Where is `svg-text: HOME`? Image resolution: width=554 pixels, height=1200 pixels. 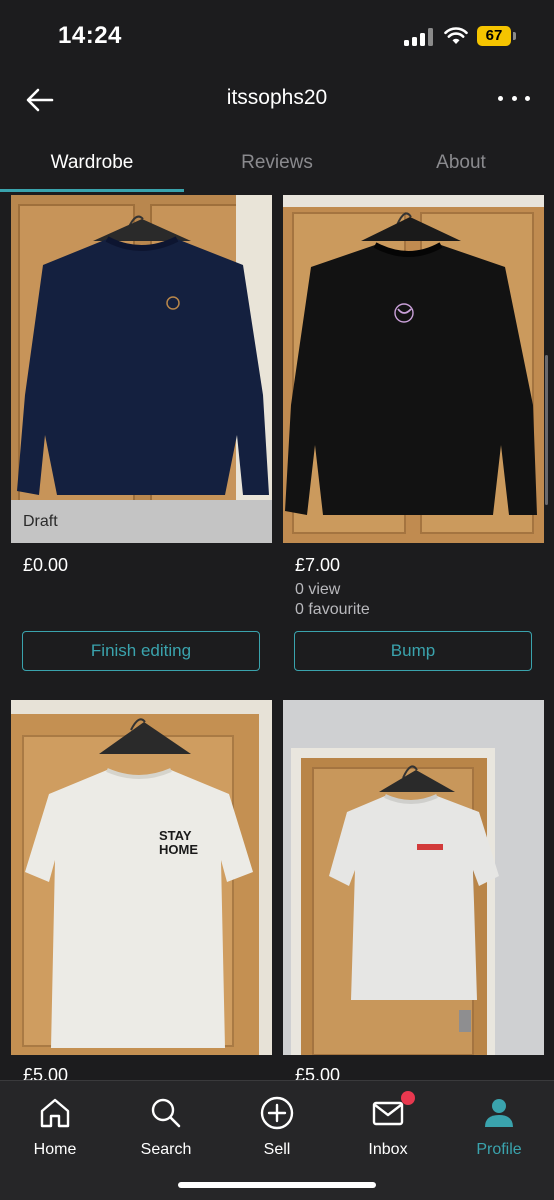 svg-text: HOME is located at coordinates (178, 849).